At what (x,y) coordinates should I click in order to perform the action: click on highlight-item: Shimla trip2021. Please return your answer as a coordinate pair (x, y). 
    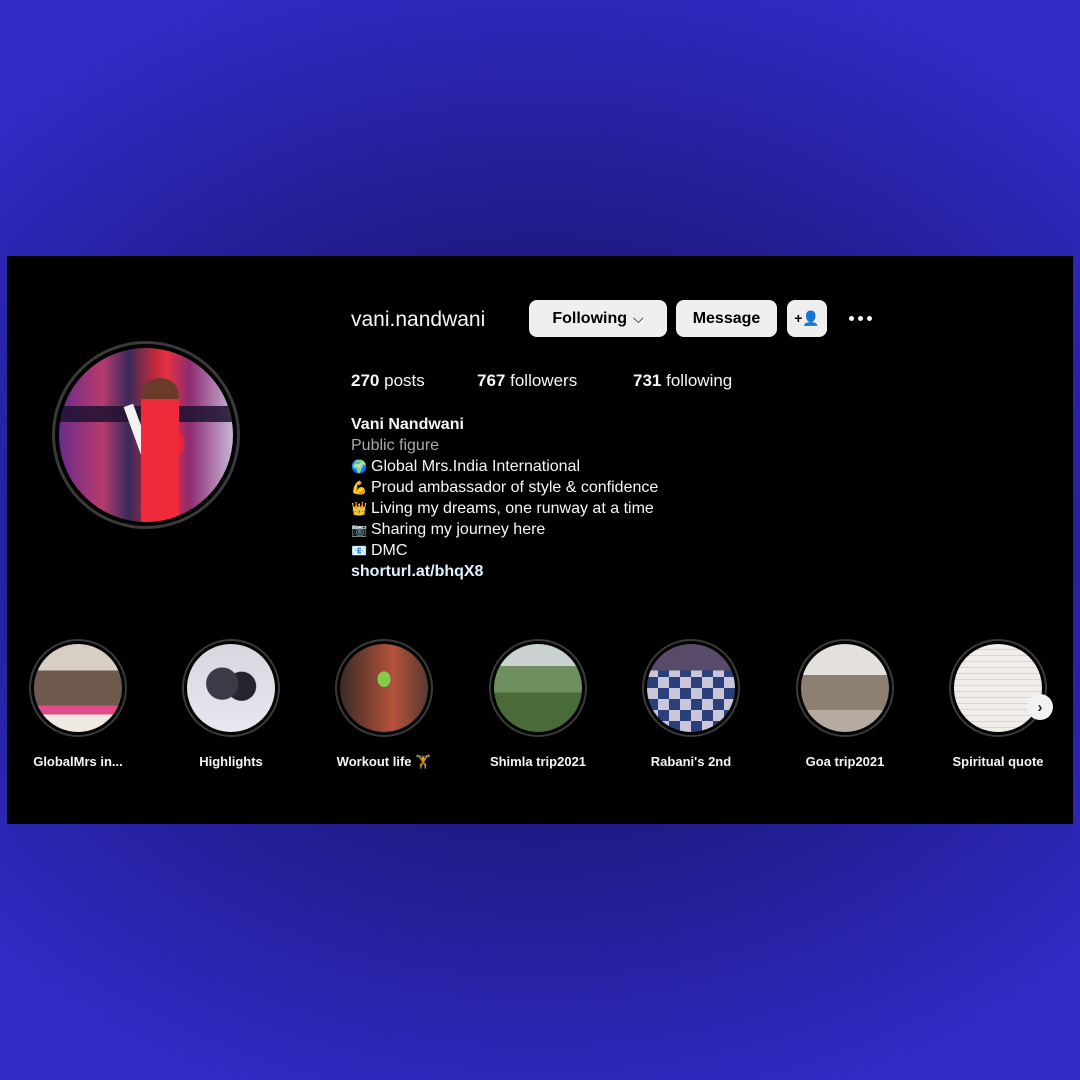
    Looking at the image, I should click on (538, 704).